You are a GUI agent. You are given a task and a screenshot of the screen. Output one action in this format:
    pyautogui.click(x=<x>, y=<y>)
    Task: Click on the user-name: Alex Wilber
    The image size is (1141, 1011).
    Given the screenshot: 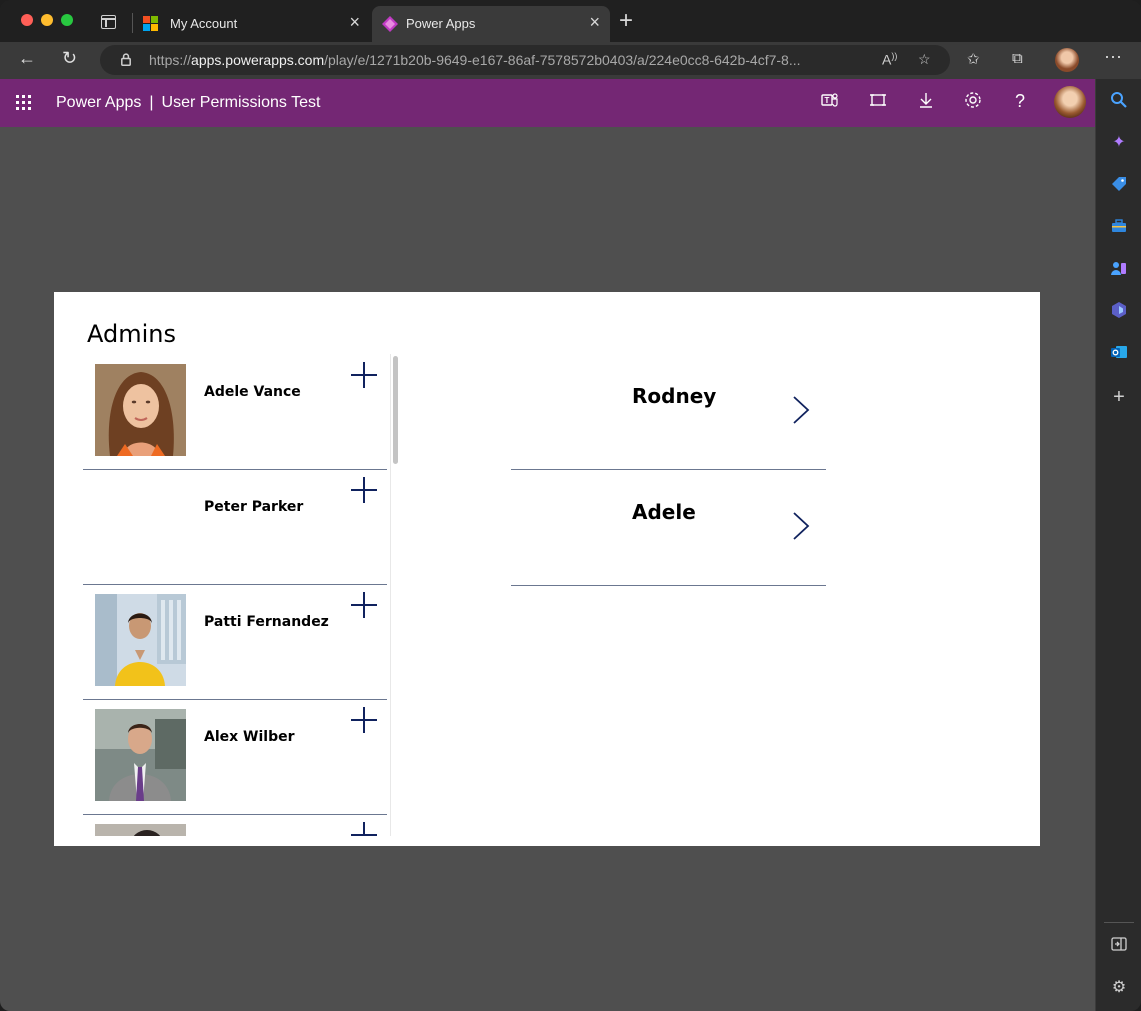 What is the action you would take?
    pyautogui.click(x=249, y=737)
    